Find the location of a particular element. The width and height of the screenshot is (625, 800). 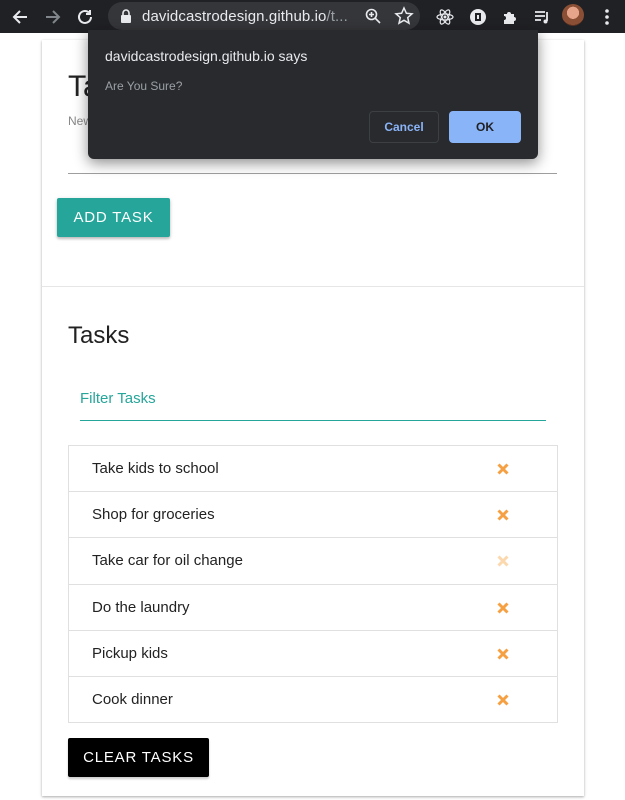

kebab-menu-icon is located at coordinates (607, 17).